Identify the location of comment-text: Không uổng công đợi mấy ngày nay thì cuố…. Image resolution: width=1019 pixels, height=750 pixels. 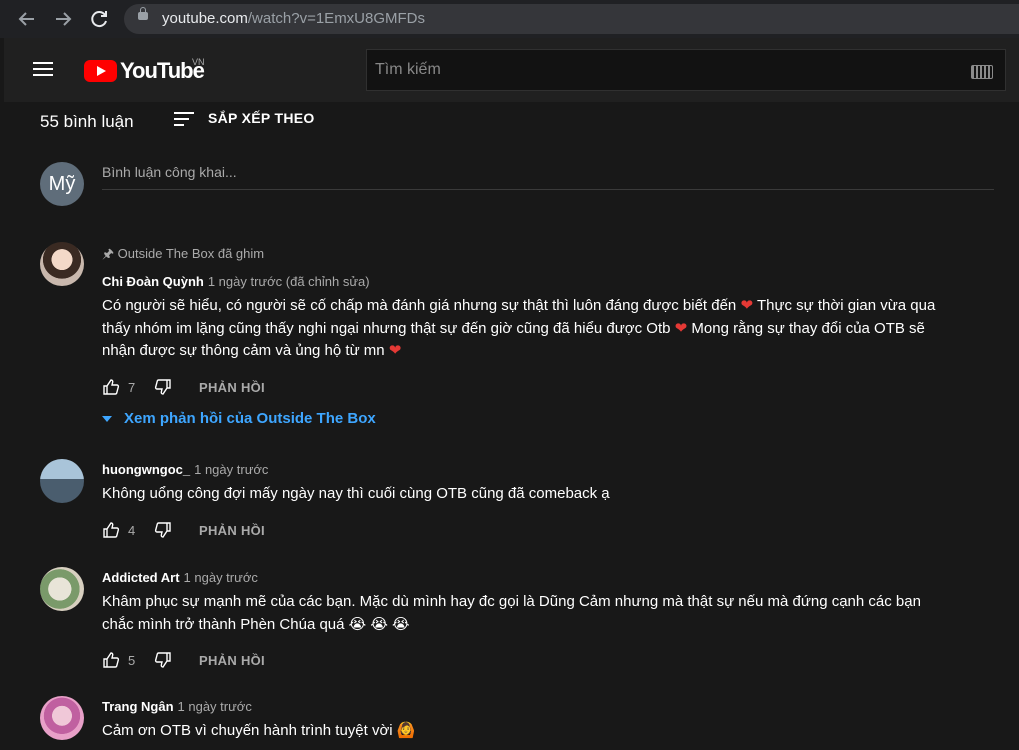
(356, 493).